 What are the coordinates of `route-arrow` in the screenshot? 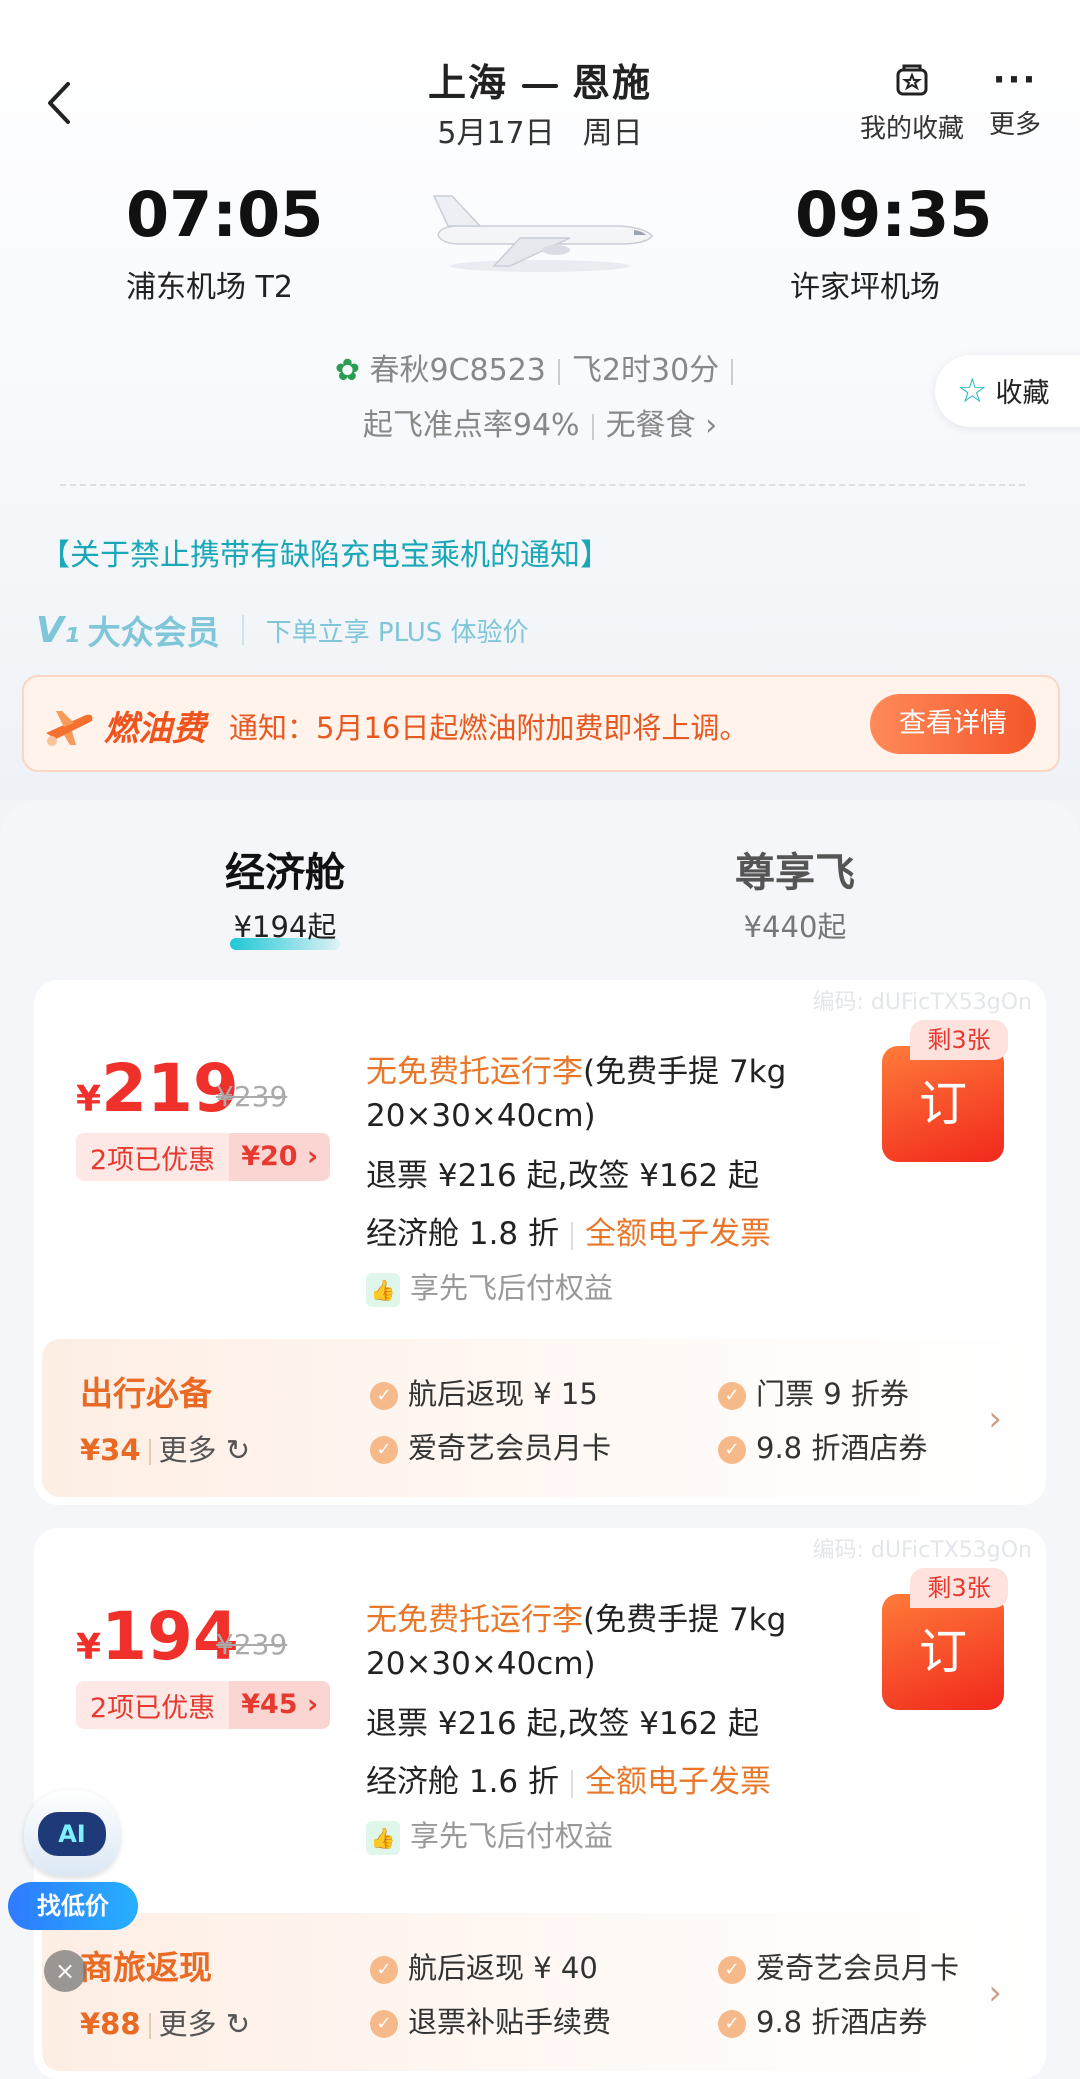 It's located at (540, 85).